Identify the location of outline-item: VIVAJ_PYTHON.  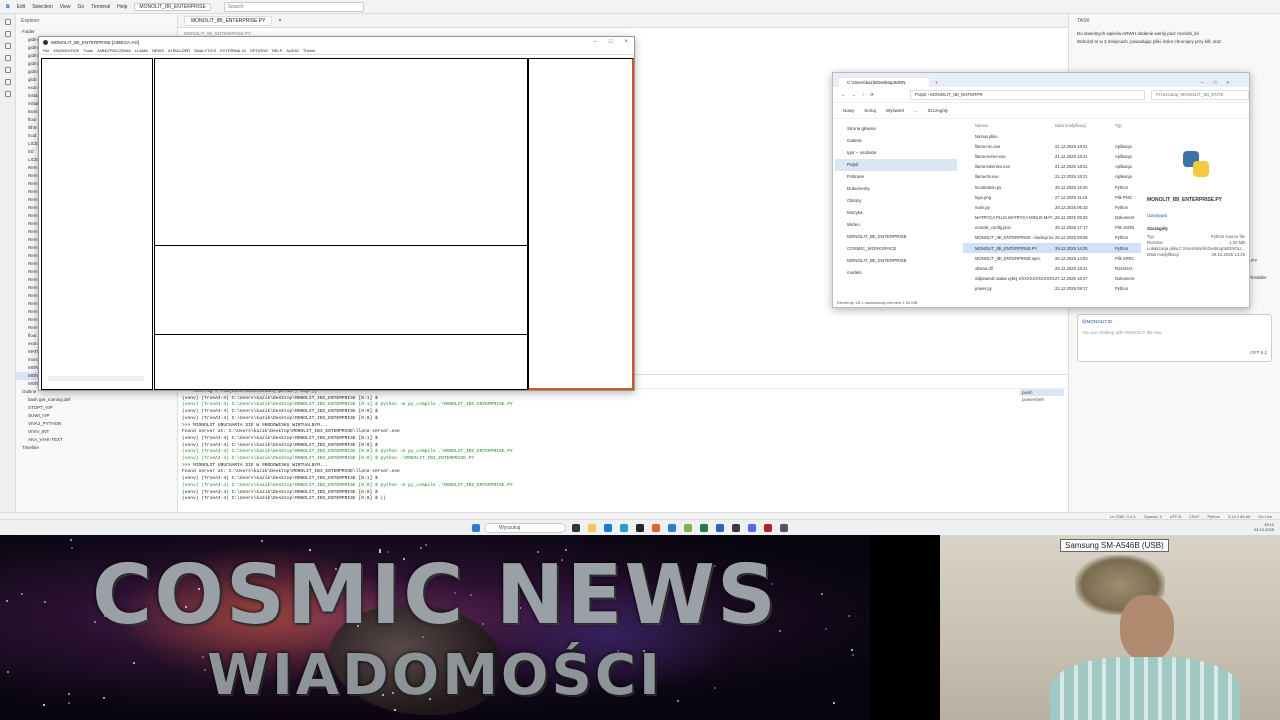
(96, 424).